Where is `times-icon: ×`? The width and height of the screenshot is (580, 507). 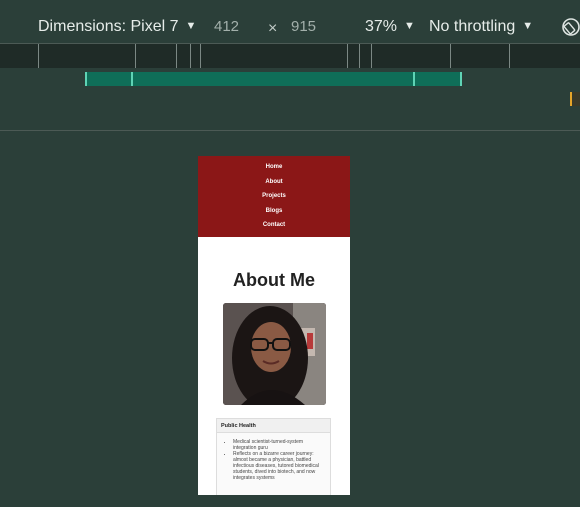 times-icon: × is located at coordinates (273, 28).